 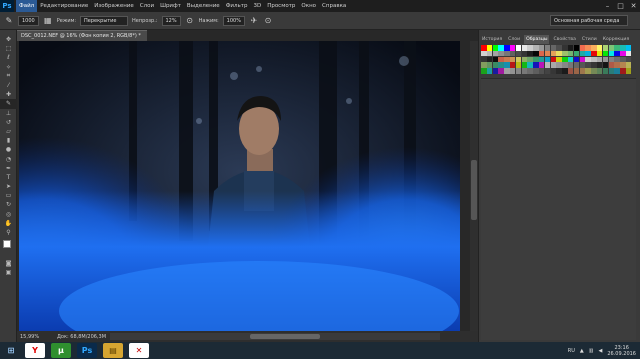 I want to click on pressure-opacity-icon: ⊙, so click(x=190, y=21).